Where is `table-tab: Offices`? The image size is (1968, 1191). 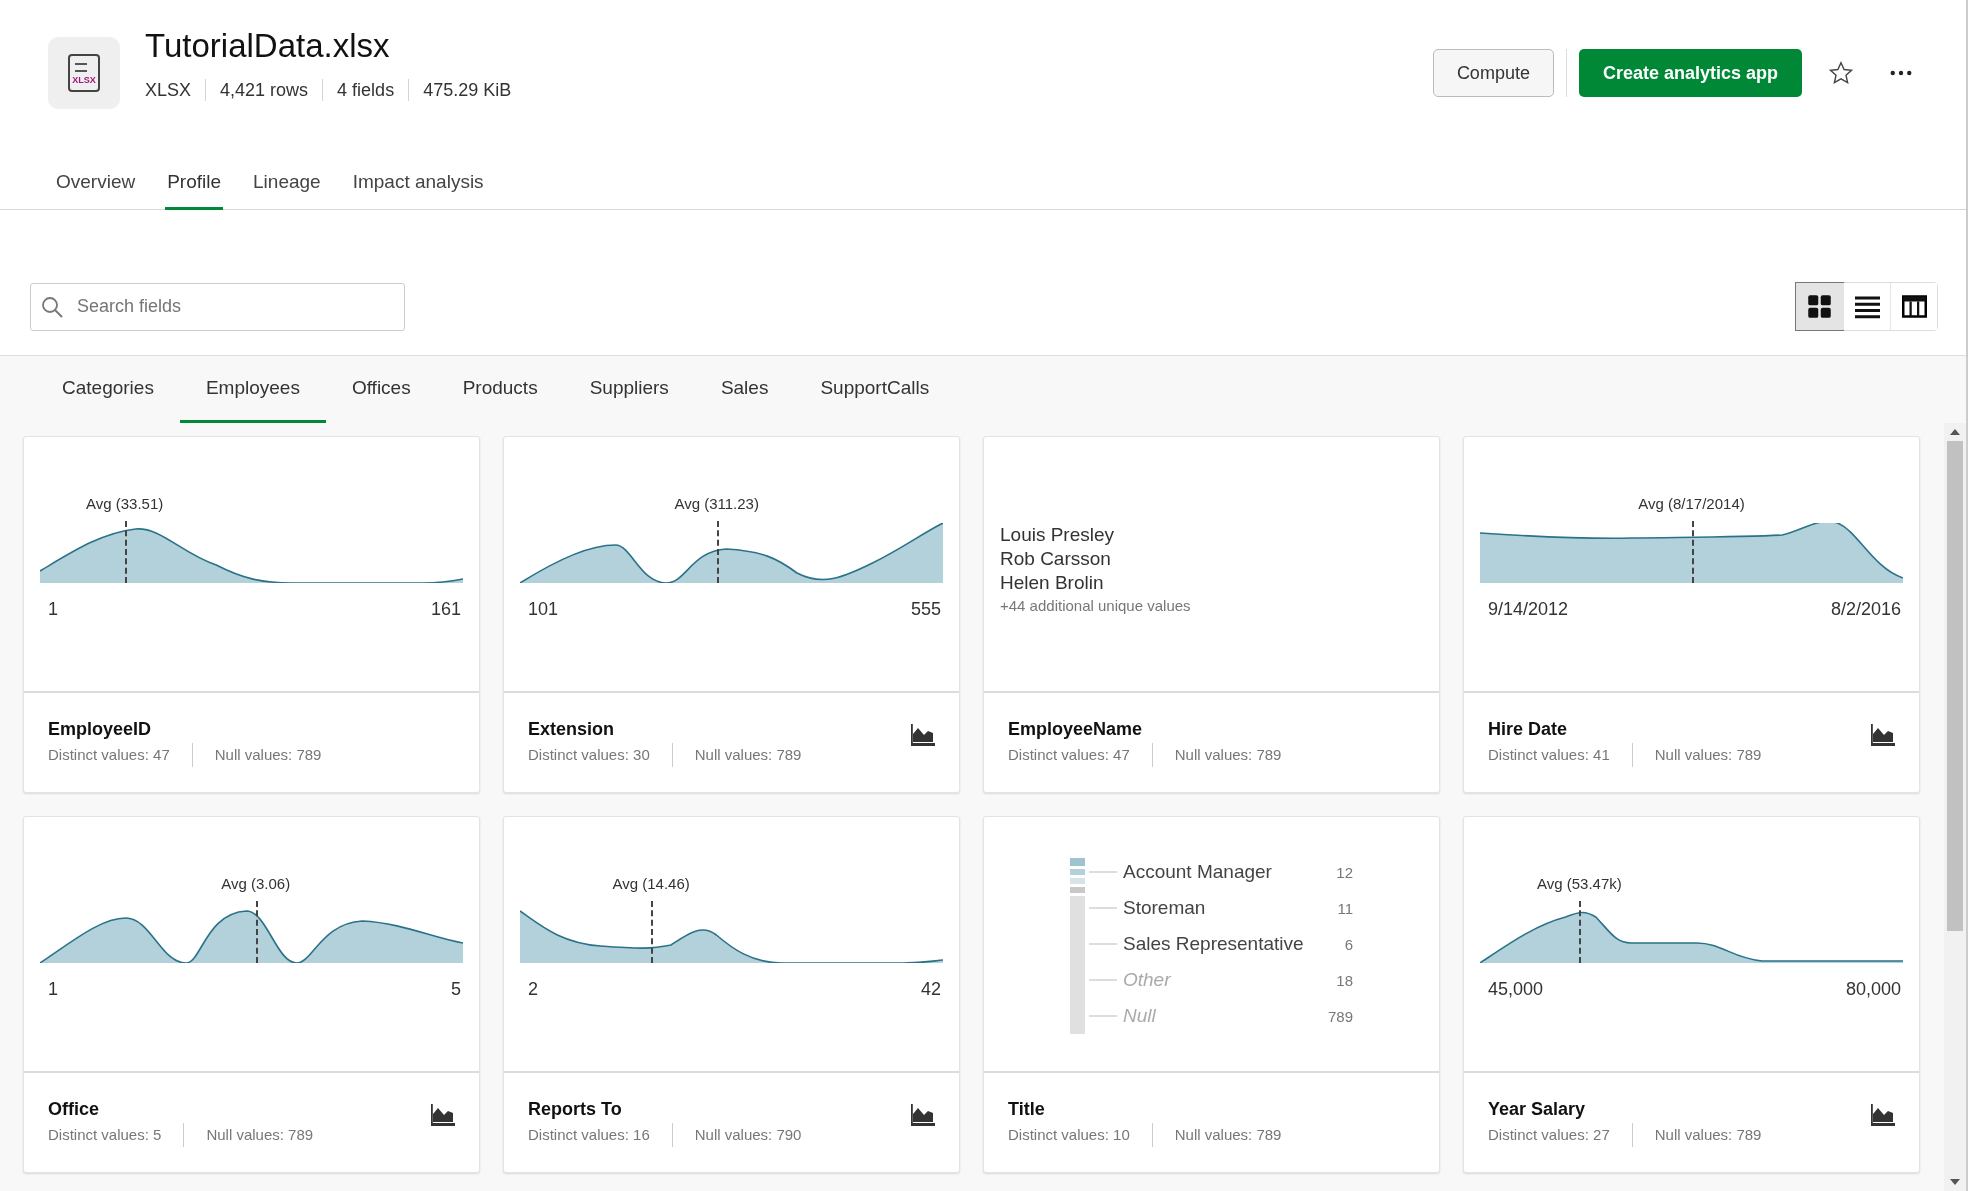
table-tab: Offices is located at coordinates (381, 389).